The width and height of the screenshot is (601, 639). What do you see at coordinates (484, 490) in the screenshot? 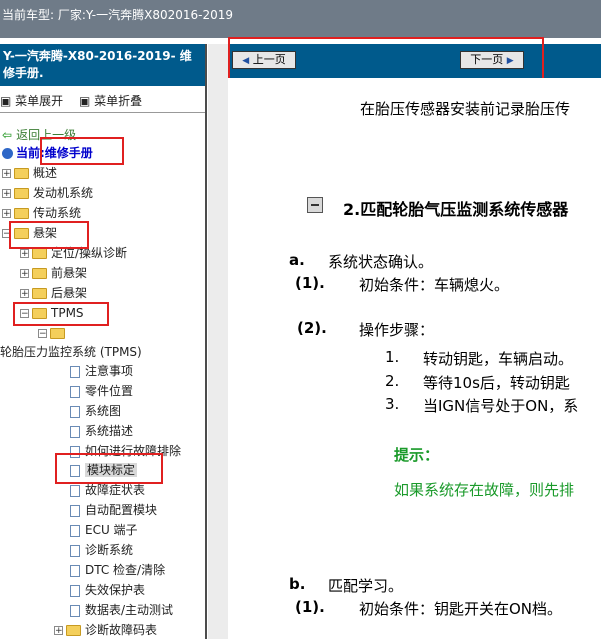
I see `hint-text: 如果系统存在故障，则先排` at bounding box center [484, 490].